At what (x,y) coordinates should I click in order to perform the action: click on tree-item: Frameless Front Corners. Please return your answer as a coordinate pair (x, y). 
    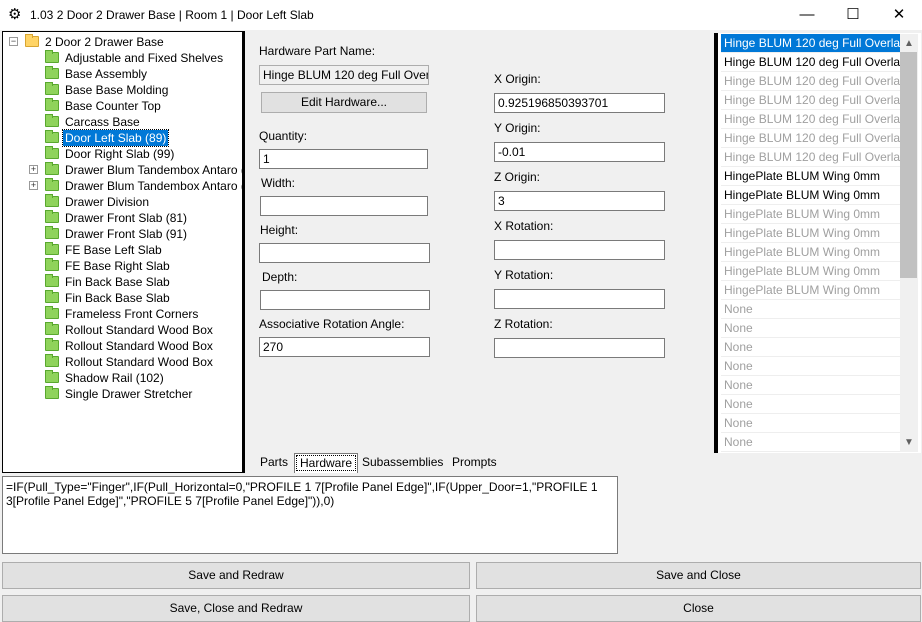
    Looking at the image, I should click on (122, 314).